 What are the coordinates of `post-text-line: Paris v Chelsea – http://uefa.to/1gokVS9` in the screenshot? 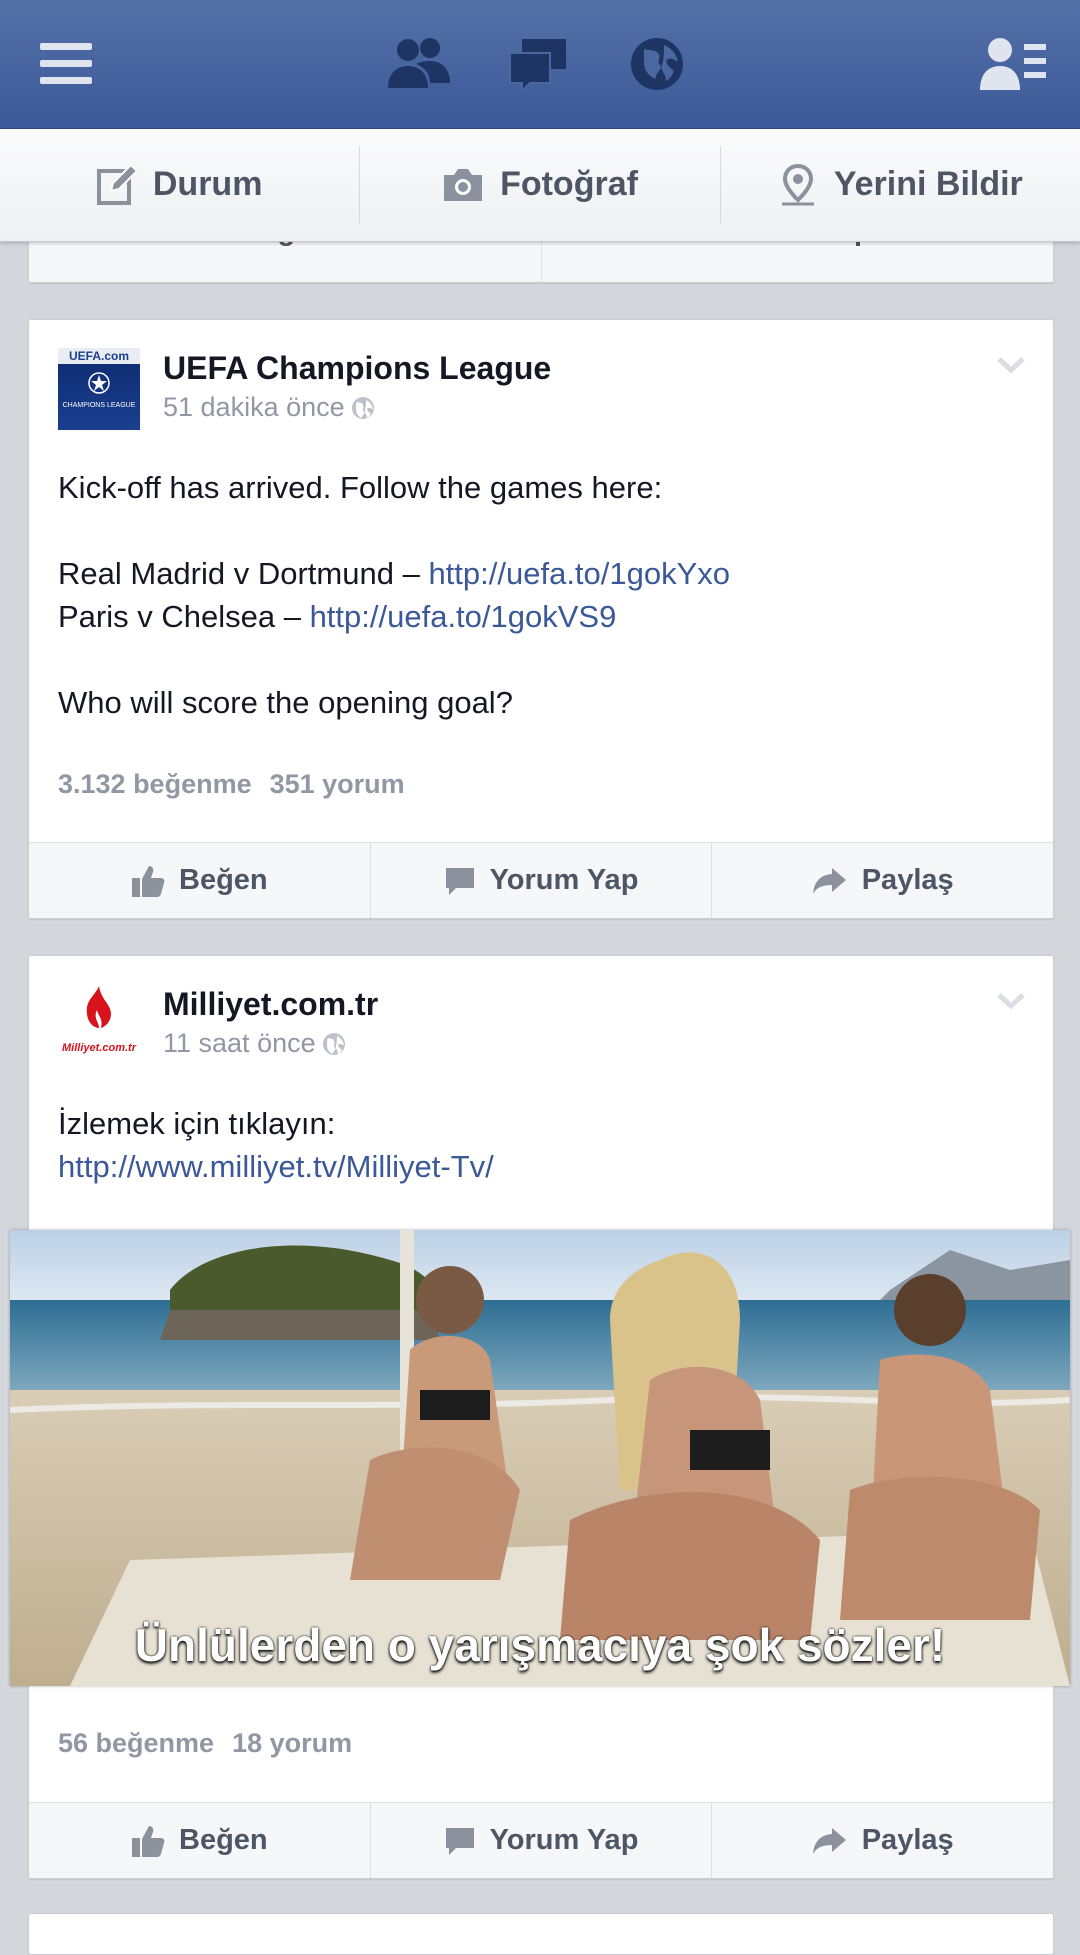 It's located at (394, 616).